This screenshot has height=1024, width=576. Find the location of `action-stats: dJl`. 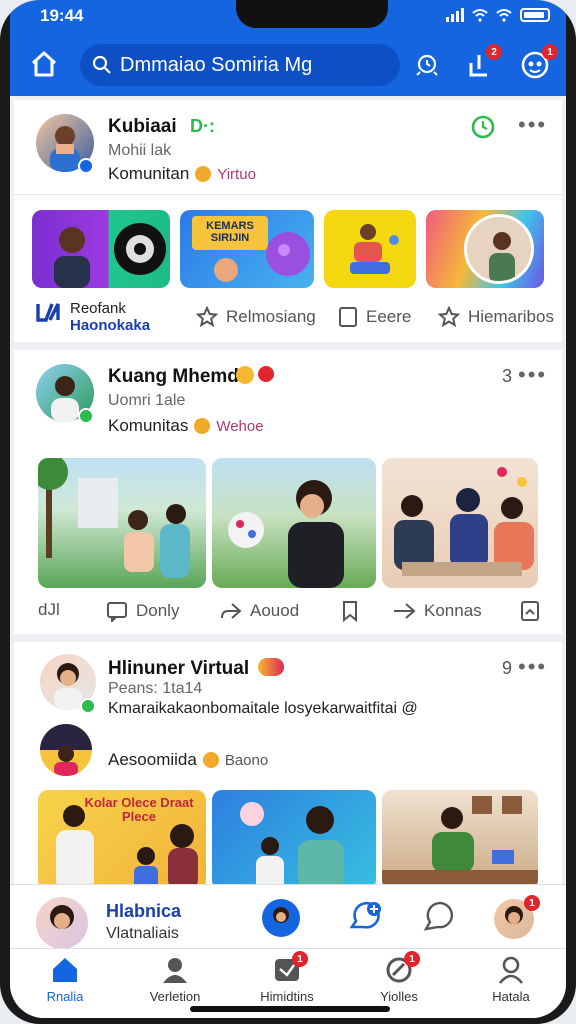

action-stats: dJl is located at coordinates (49, 610).